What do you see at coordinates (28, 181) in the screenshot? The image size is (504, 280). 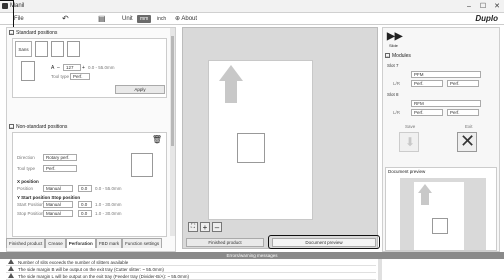 I see `x-position-header: X position` at bounding box center [28, 181].